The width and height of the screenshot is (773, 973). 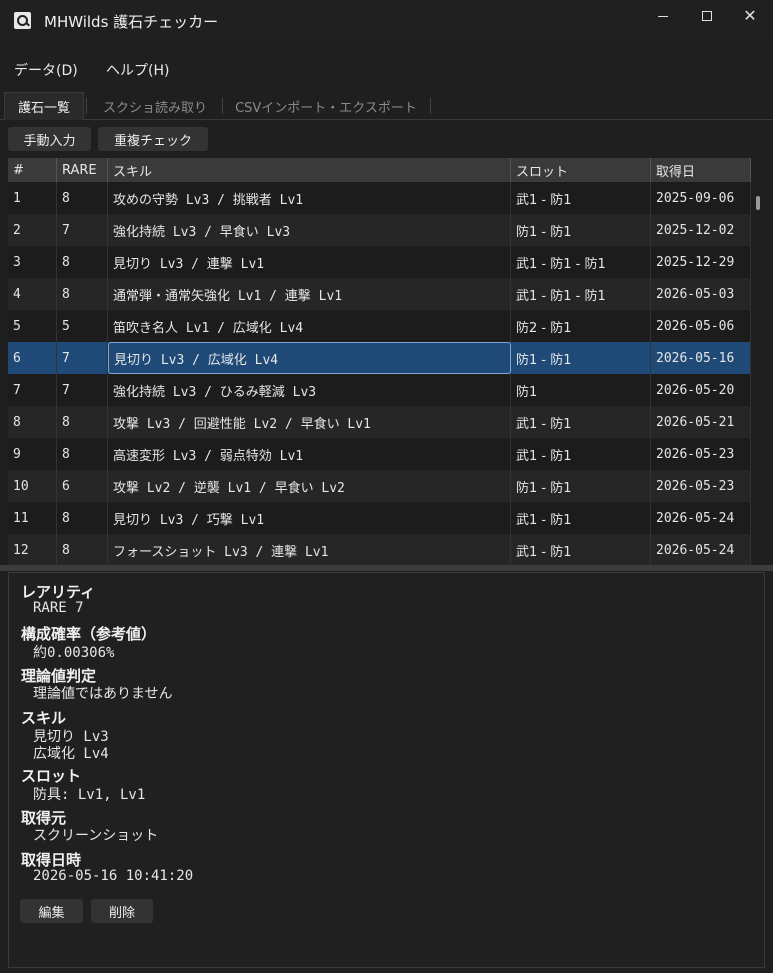 I want to click on window-title: MHWilds 護石チェッカー, so click(x=131, y=22).